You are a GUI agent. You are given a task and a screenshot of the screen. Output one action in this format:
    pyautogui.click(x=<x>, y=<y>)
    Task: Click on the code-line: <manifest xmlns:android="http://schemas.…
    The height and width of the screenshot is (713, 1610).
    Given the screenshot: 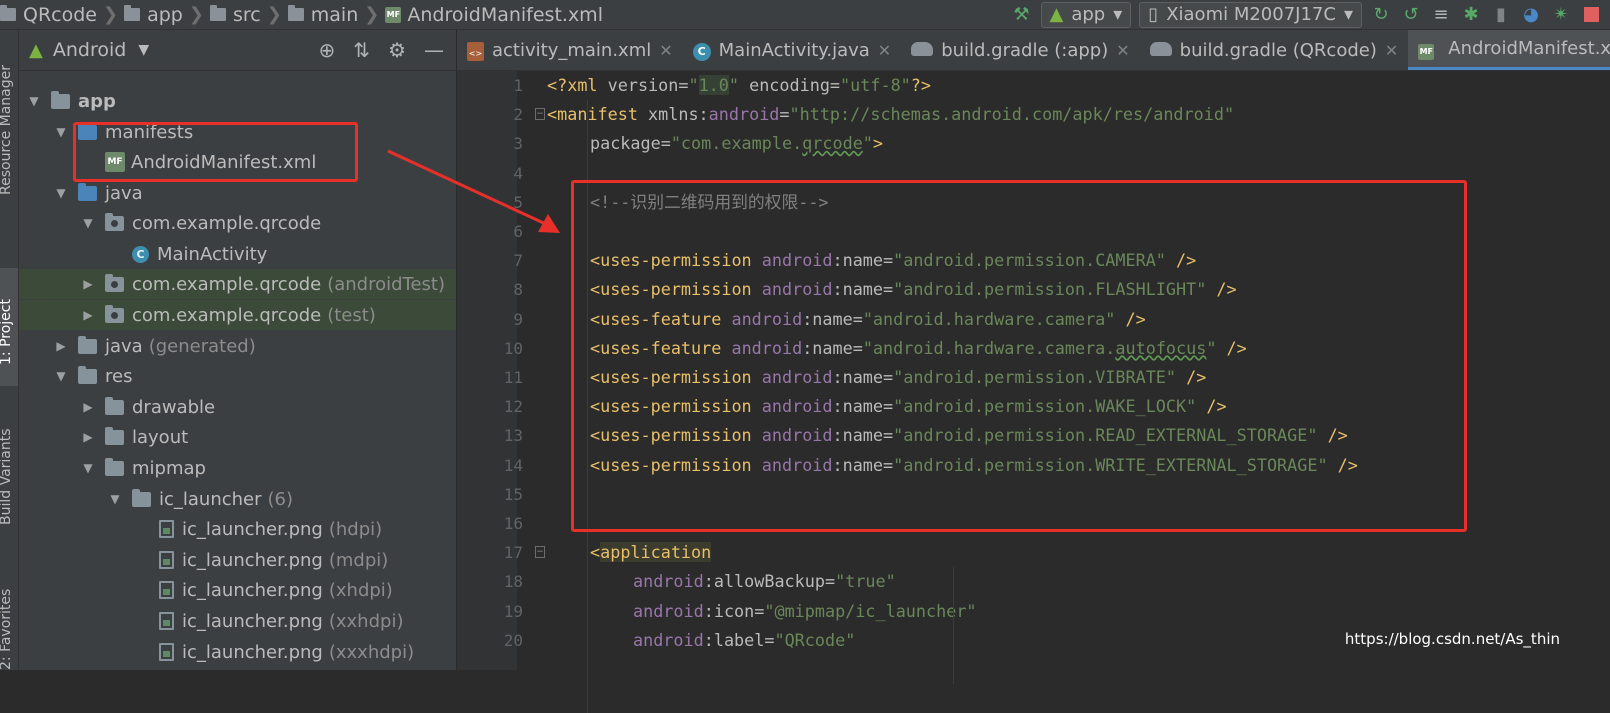 What is the action you would take?
    pyautogui.click(x=890, y=114)
    